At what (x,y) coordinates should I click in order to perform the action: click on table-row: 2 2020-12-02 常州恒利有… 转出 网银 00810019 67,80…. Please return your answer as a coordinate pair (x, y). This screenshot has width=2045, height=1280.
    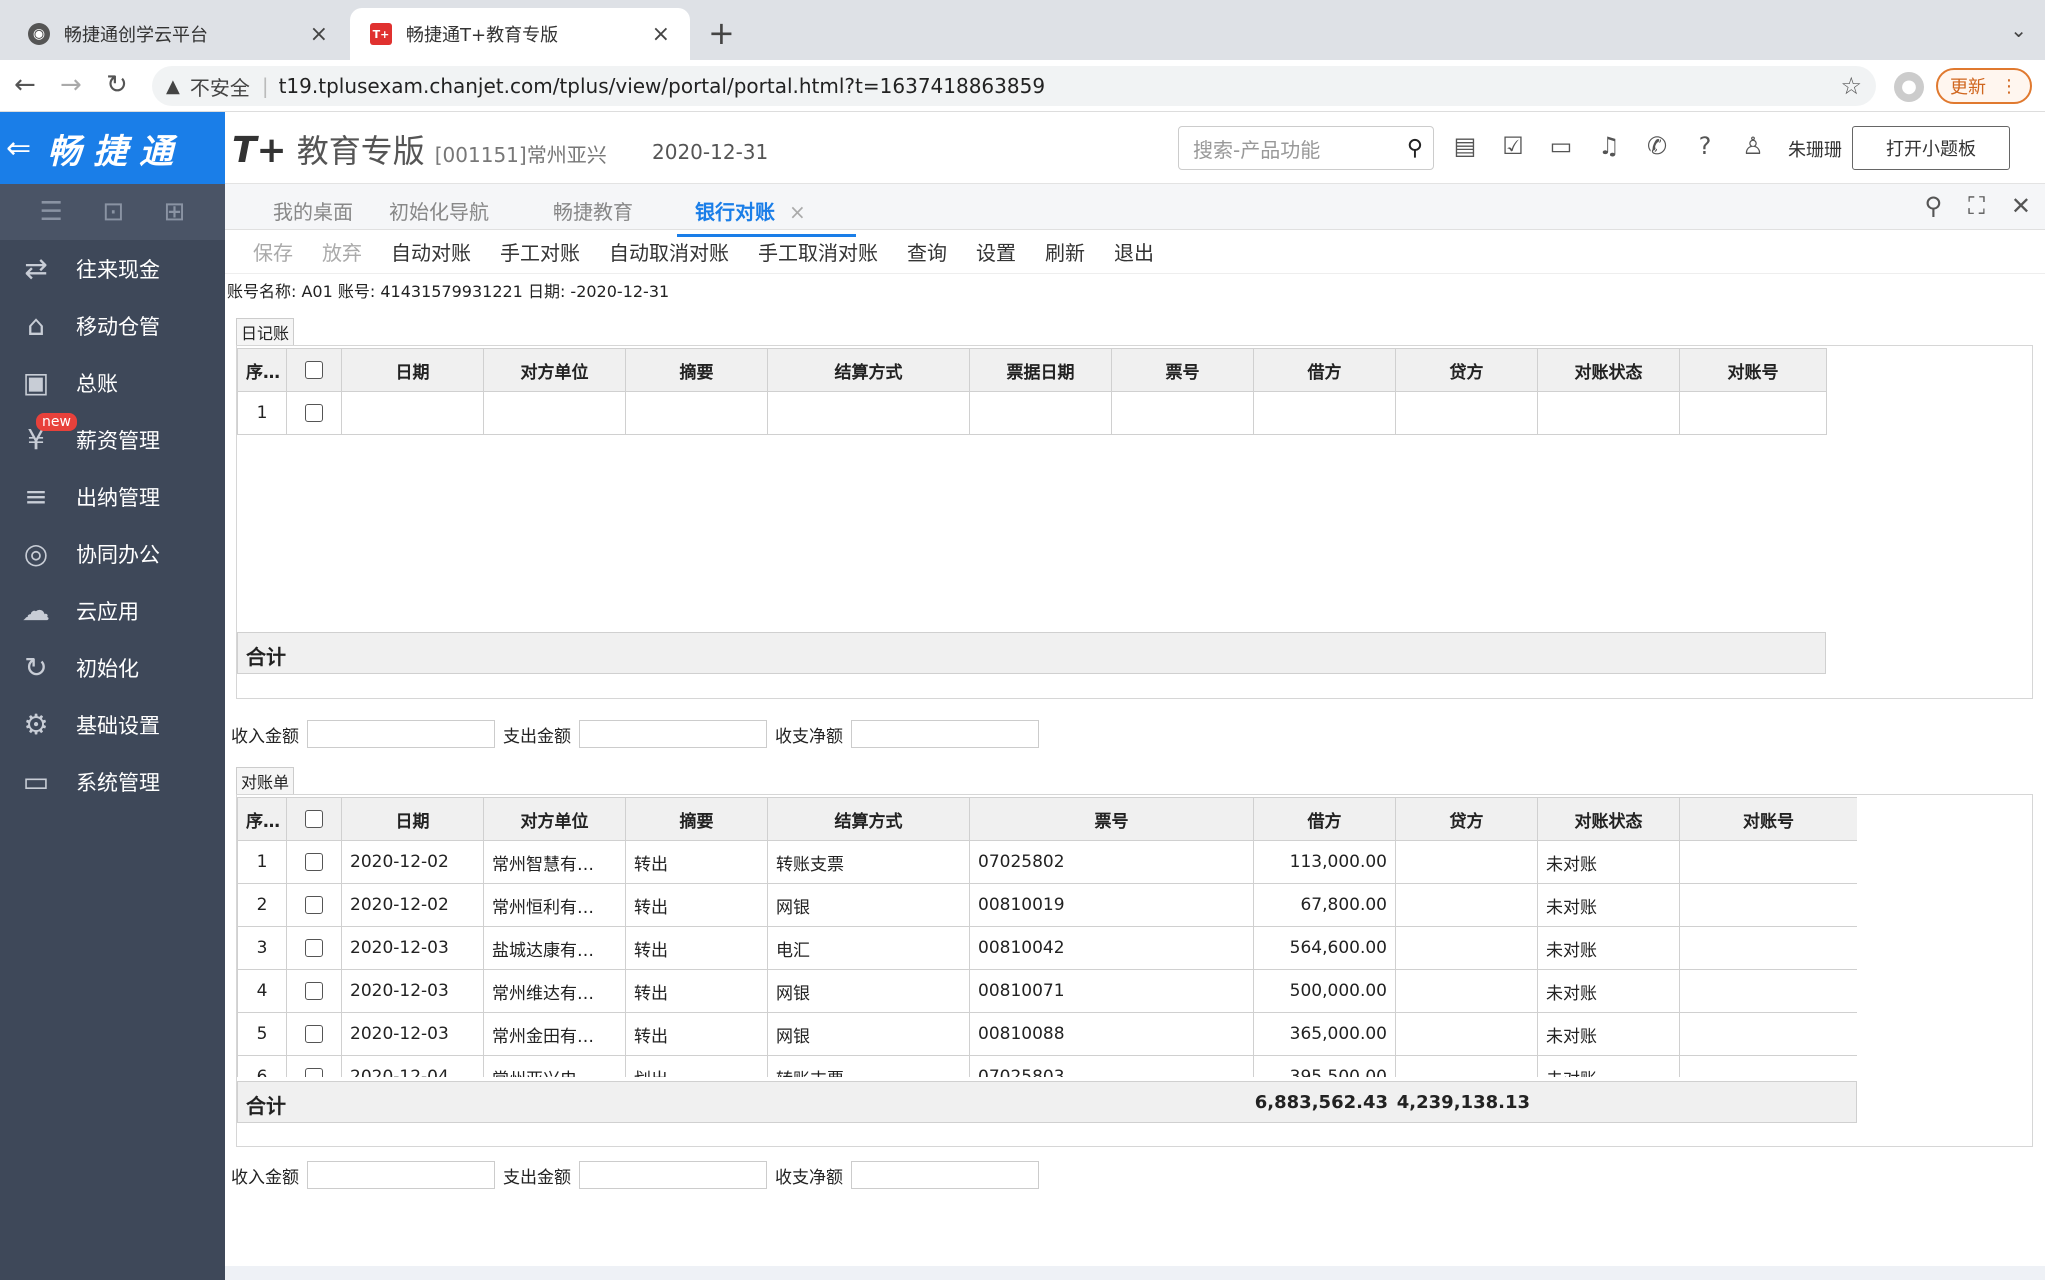
    Looking at the image, I should click on (1047, 905).